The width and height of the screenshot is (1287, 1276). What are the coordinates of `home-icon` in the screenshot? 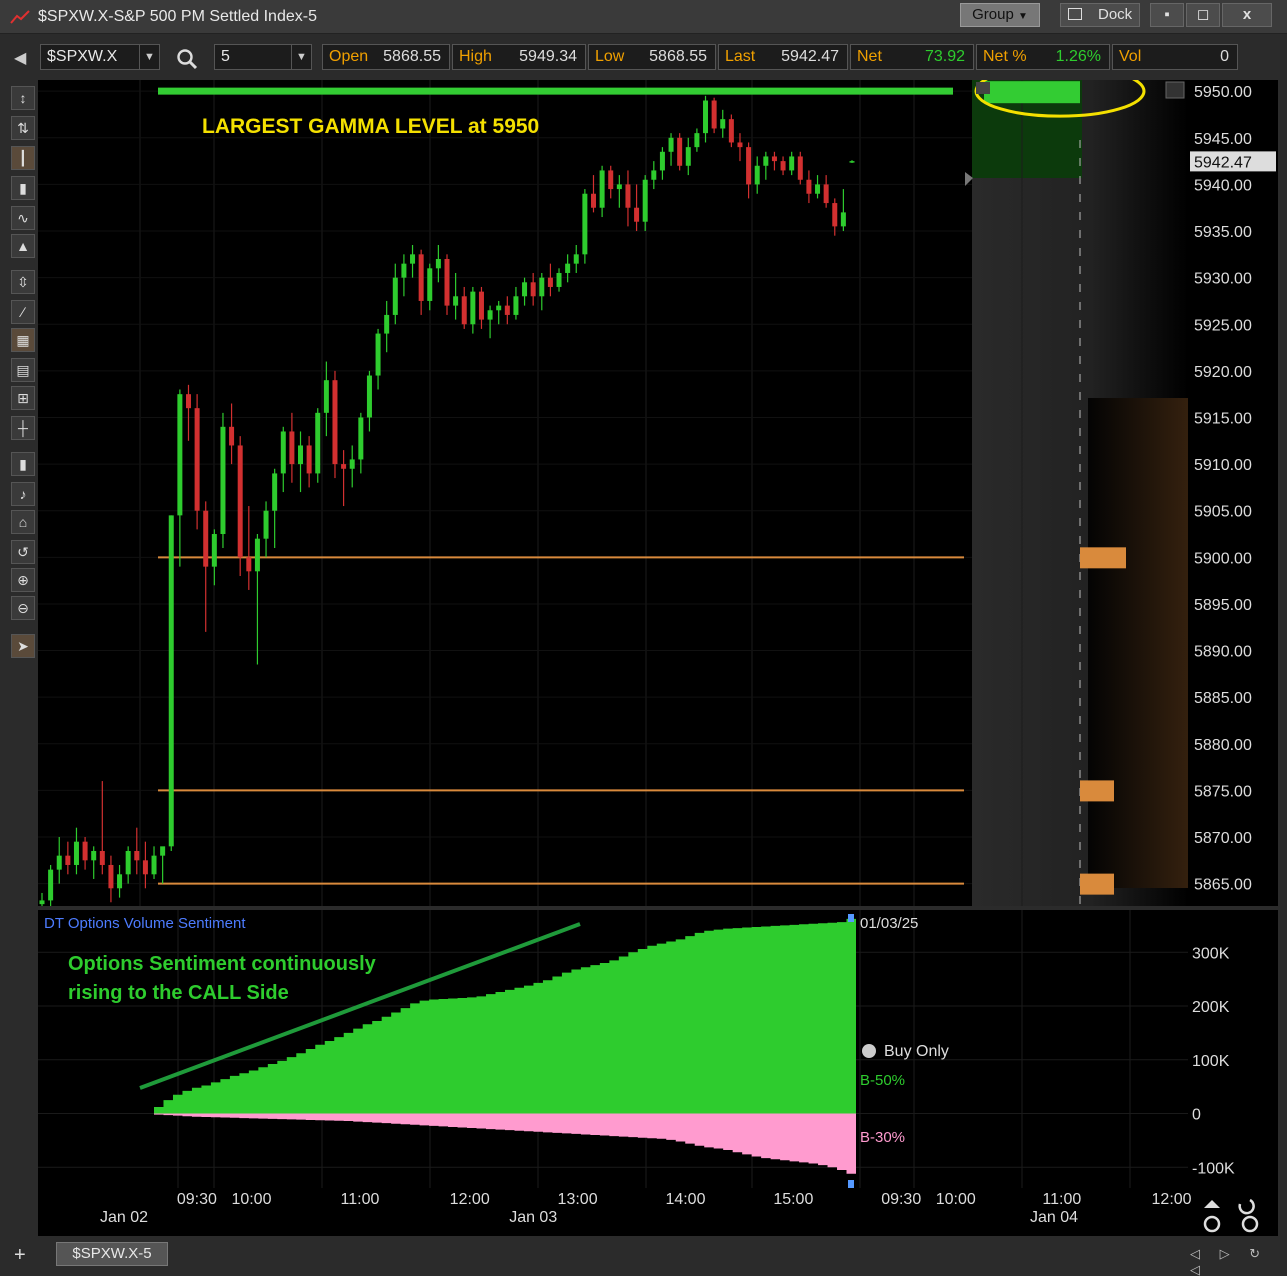 It's located at (1212, 1204).